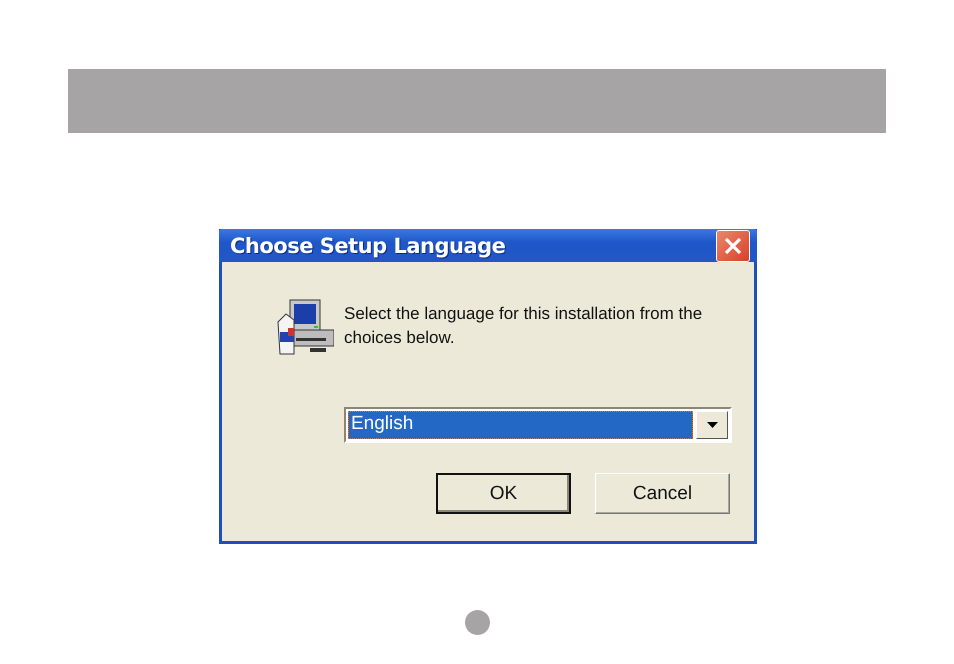 Image resolution: width=954 pixels, height=664 pixels. Describe the element at coordinates (503, 493) in the screenshot. I see `ok-button: OK` at that location.